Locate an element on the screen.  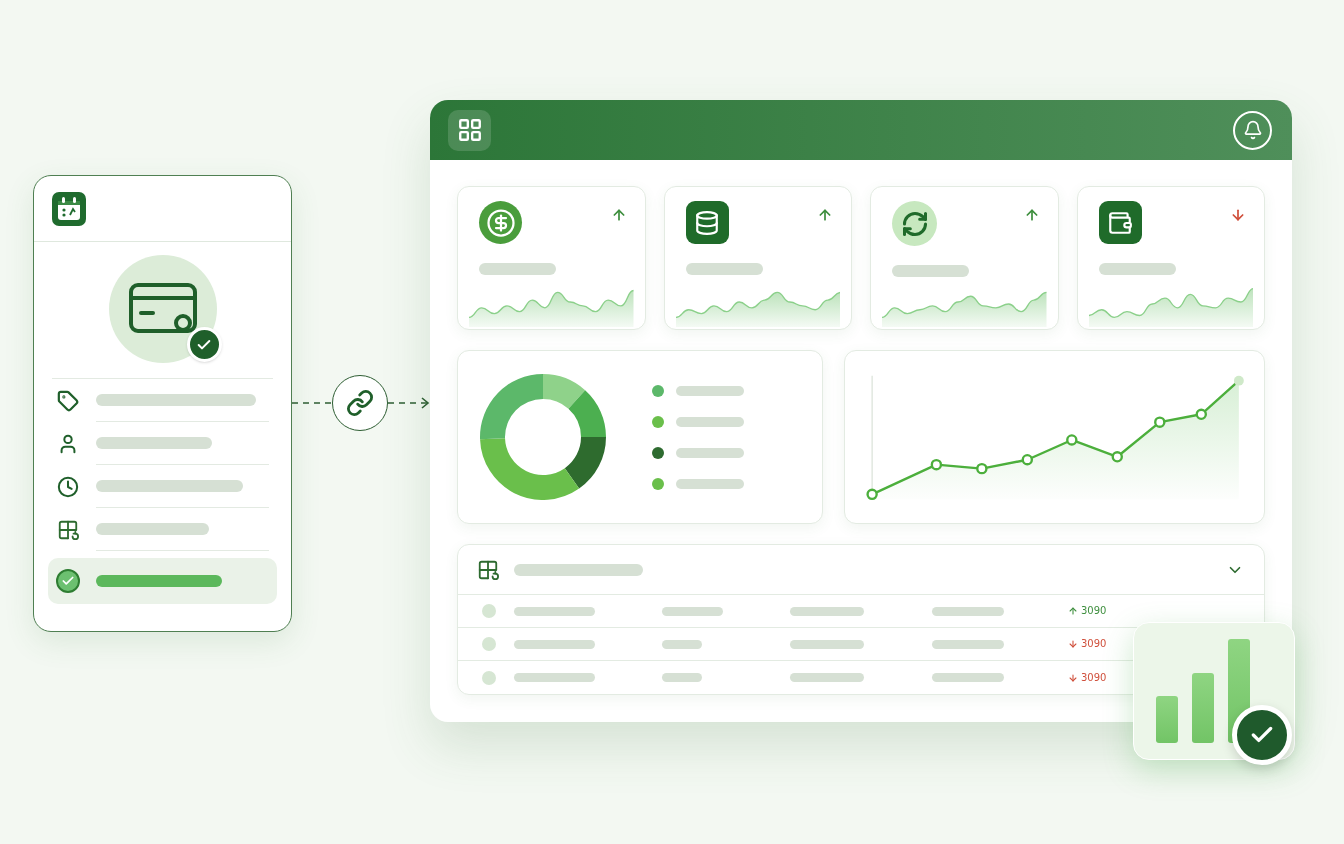
dashed-line is located at coordinates (312, 403).